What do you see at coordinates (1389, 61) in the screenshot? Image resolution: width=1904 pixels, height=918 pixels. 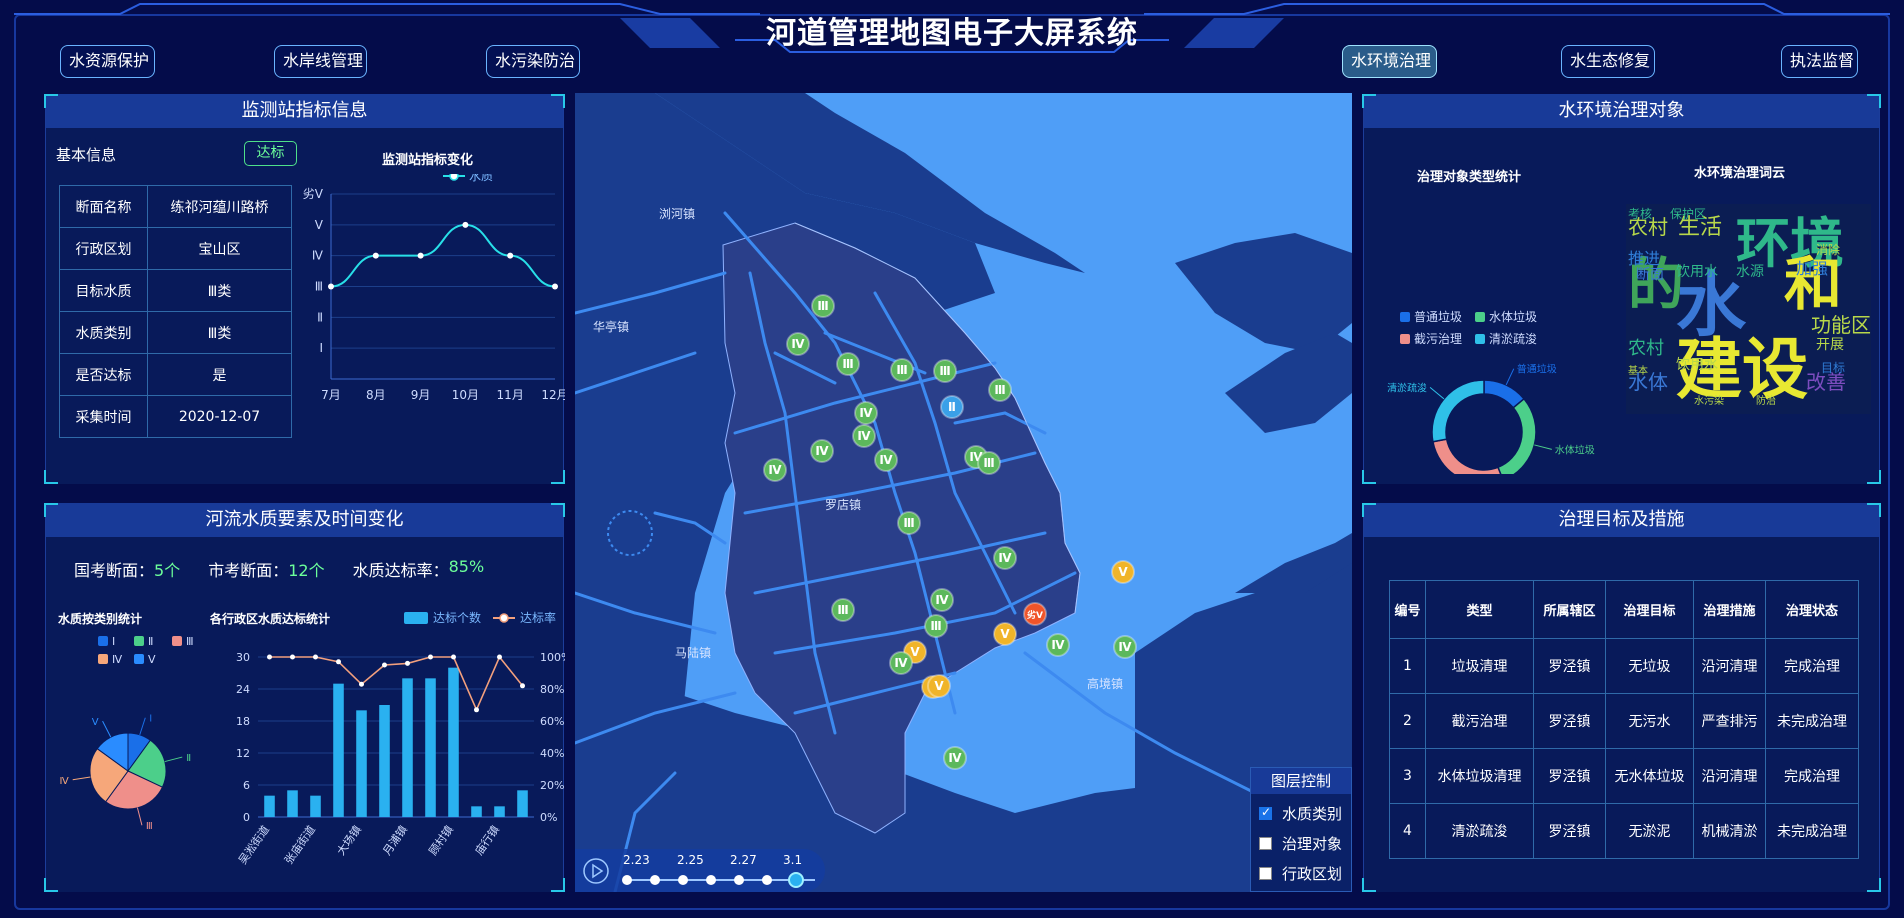 I see `nav-water-environment-governance: 水环境治理` at bounding box center [1389, 61].